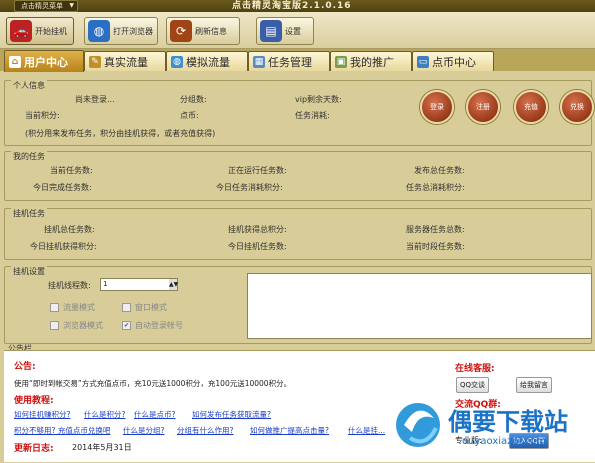 This screenshot has width=595, height=463. Describe the element at coordinates (42, 115) in the screenshot. I see `current-points: 当前积分:` at that location.